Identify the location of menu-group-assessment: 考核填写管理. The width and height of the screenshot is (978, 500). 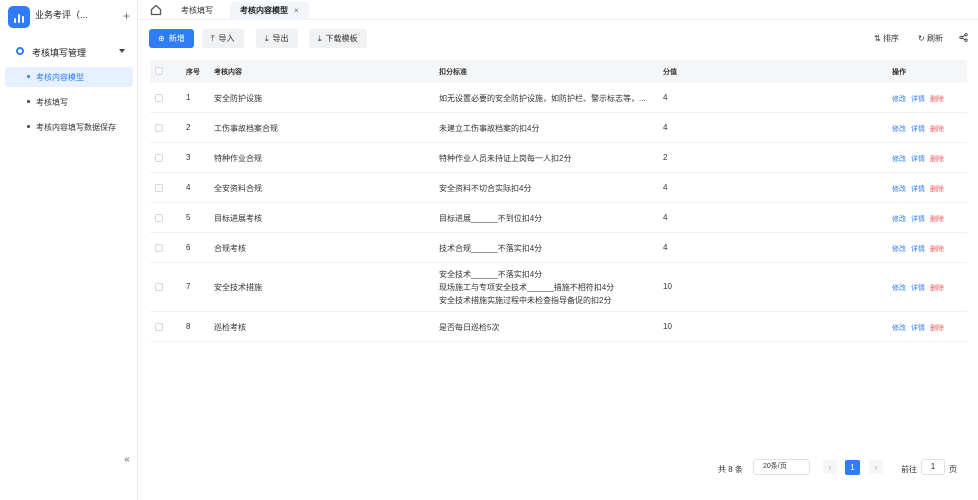
(69, 51).